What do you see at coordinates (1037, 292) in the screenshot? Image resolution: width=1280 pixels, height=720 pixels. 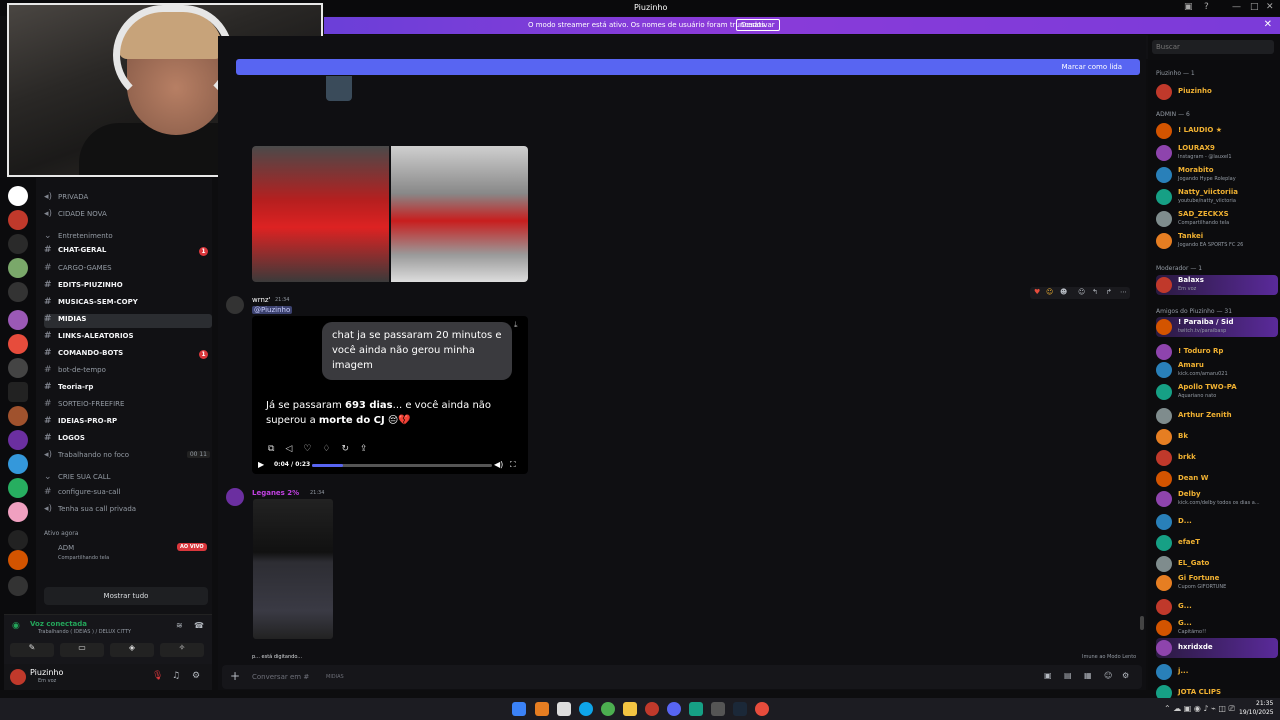 I see `heart-icon: ♥` at bounding box center [1037, 292].